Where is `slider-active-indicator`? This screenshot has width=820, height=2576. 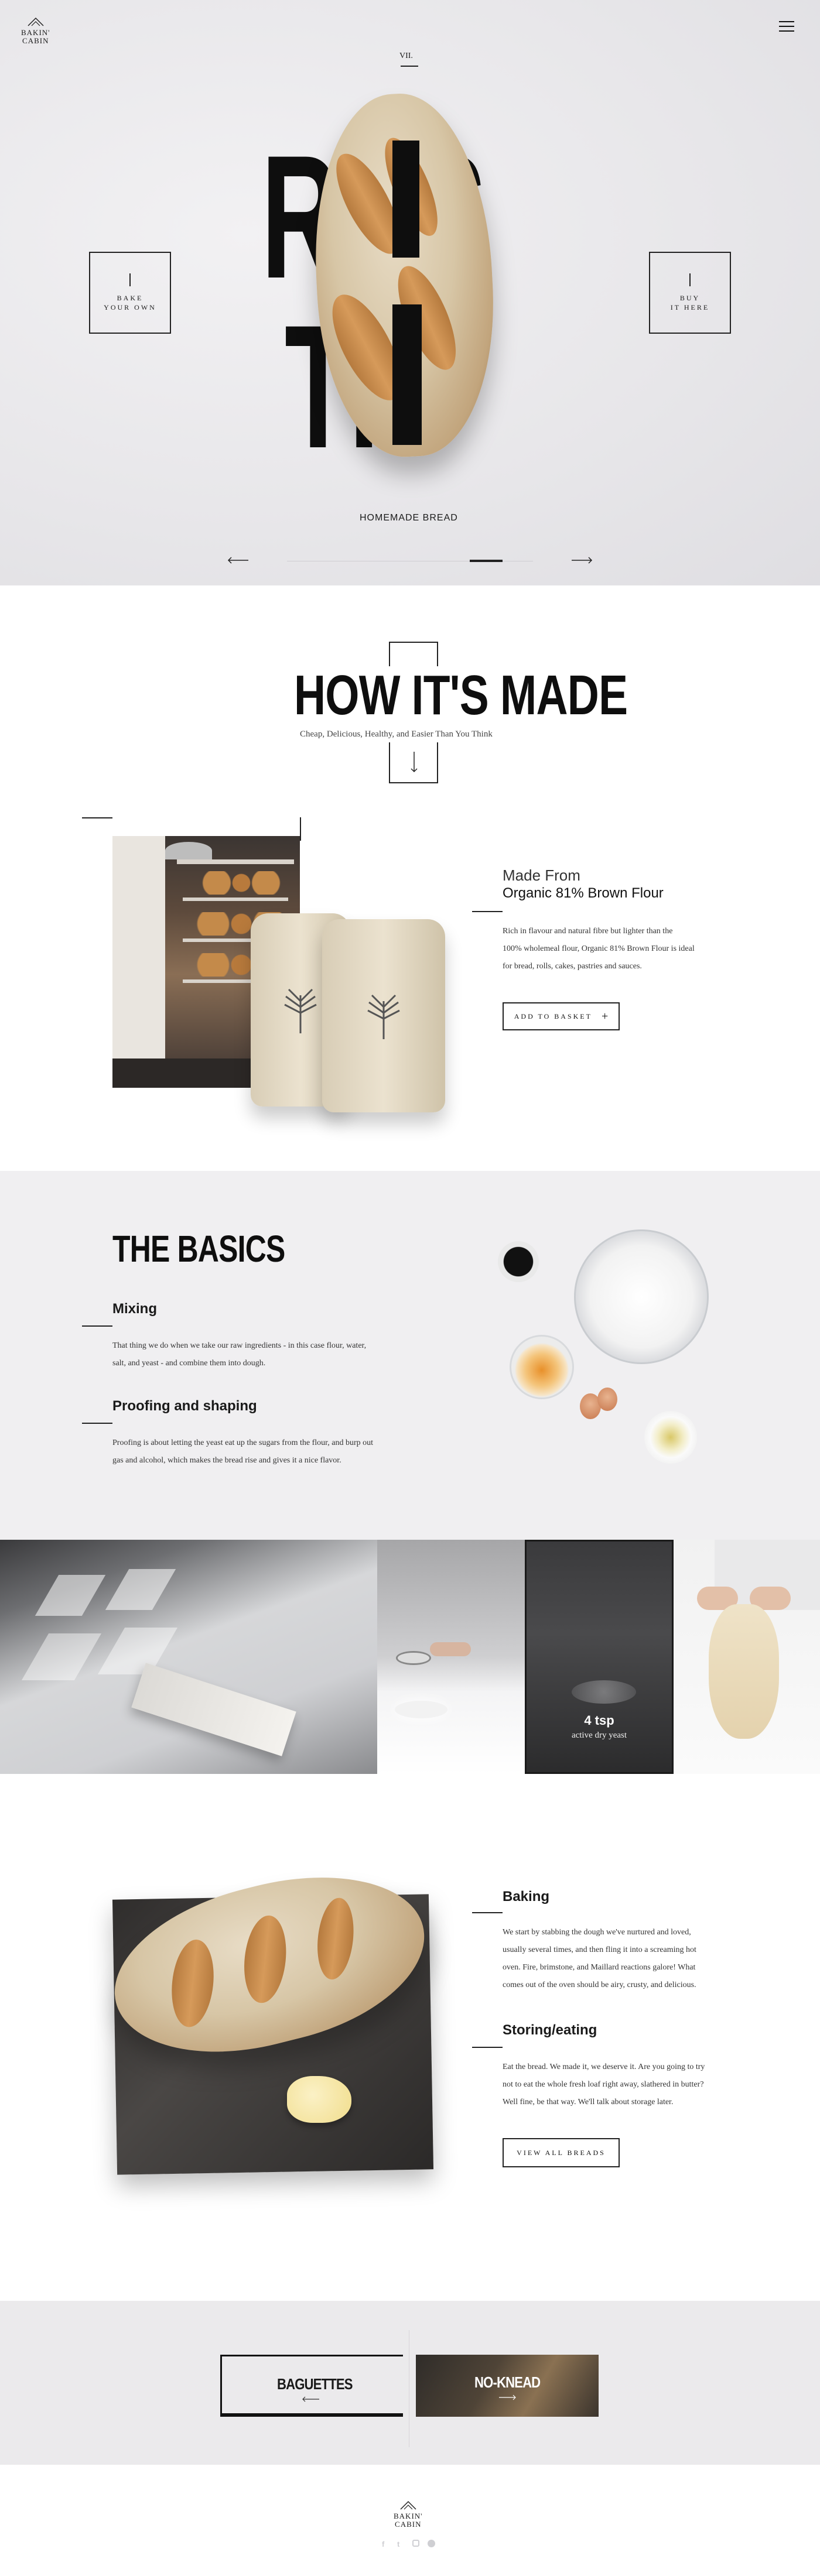 slider-active-indicator is located at coordinates (487, 561).